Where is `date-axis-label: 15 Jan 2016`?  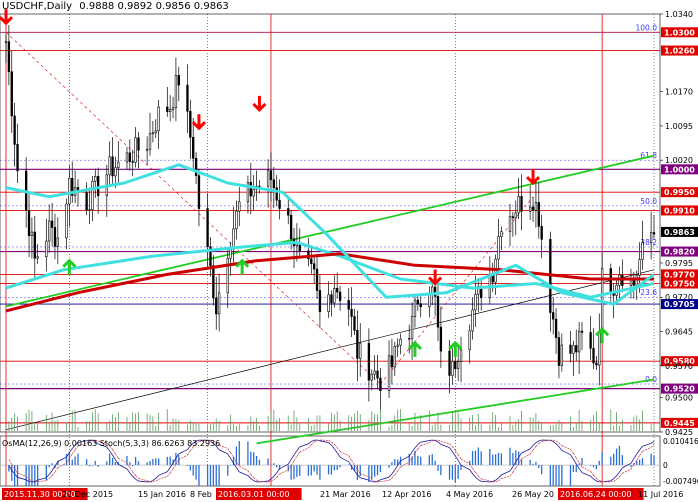 date-axis-label: 15 Jan 2016 is located at coordinates (162, 494).